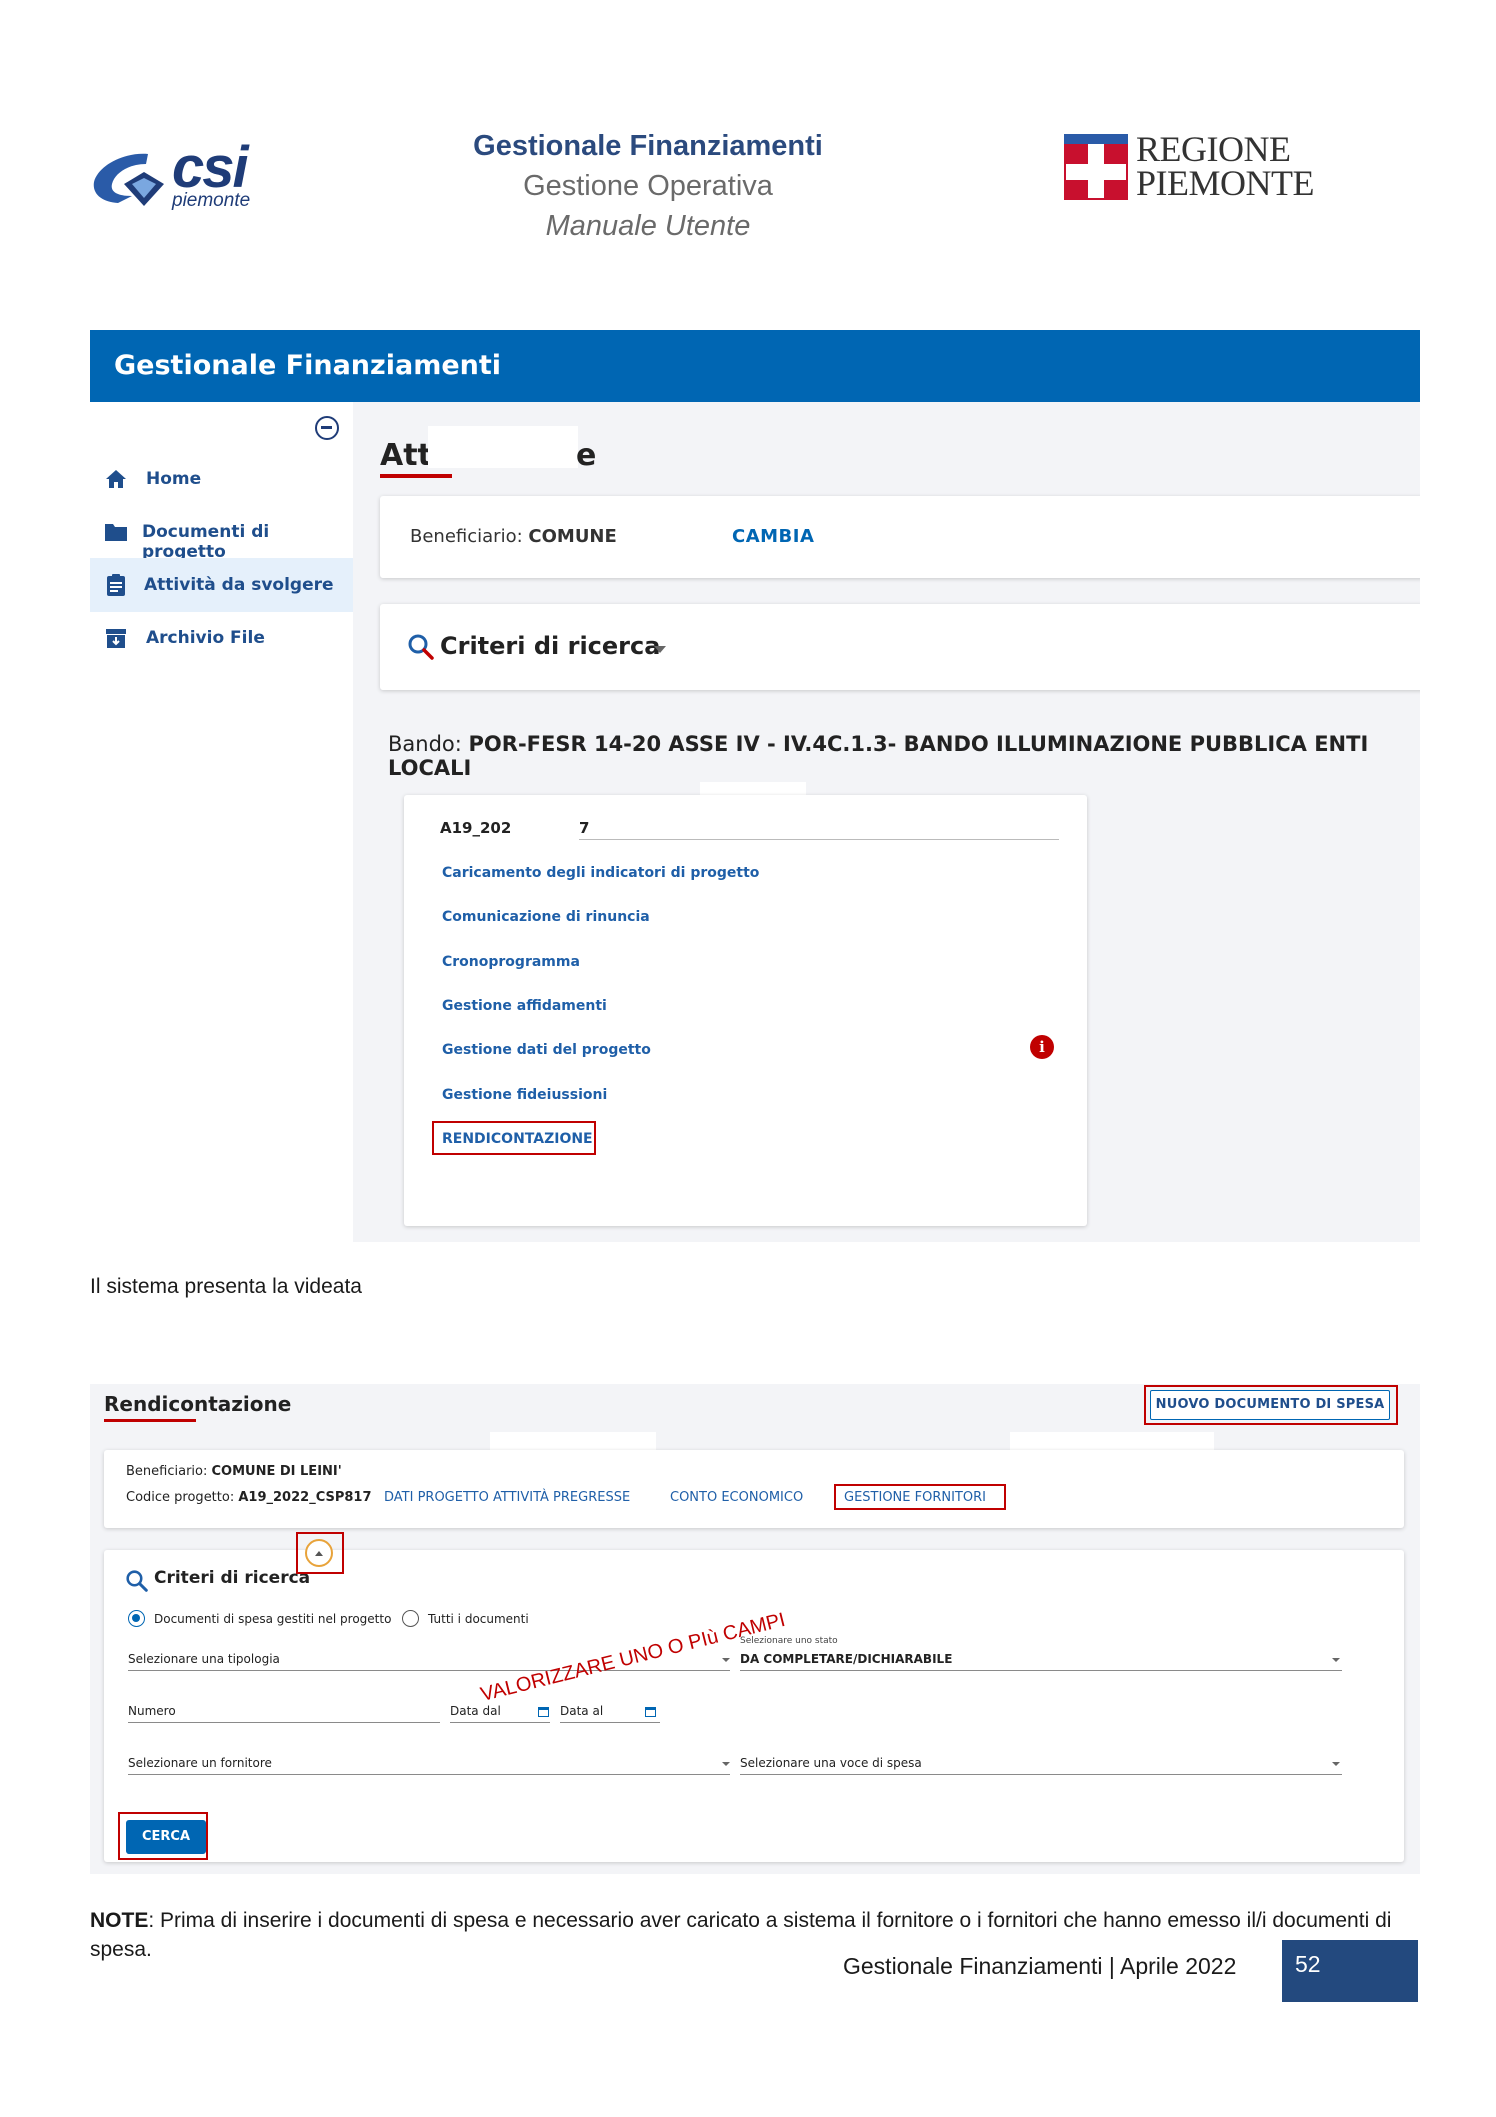 Image resolution: width=1496 pixels, height=2117 pixels. I want to click on page-title-end: e, so click(586, 455).